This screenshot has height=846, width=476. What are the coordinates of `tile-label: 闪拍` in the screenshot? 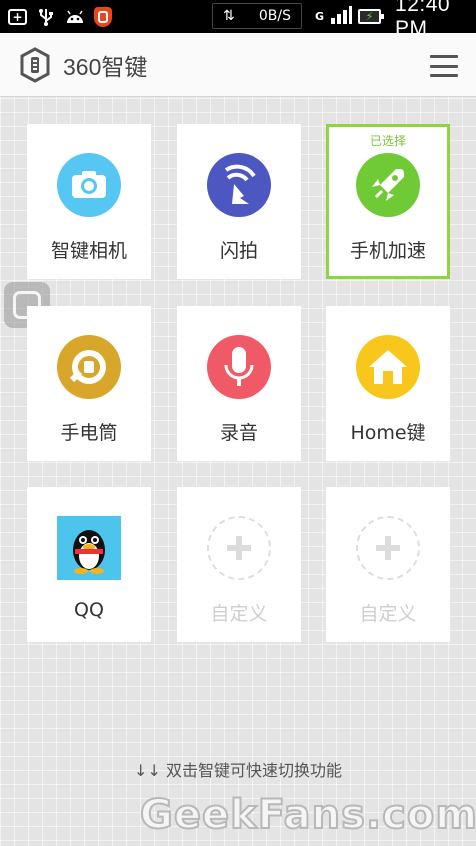 It's located at (238, 251).